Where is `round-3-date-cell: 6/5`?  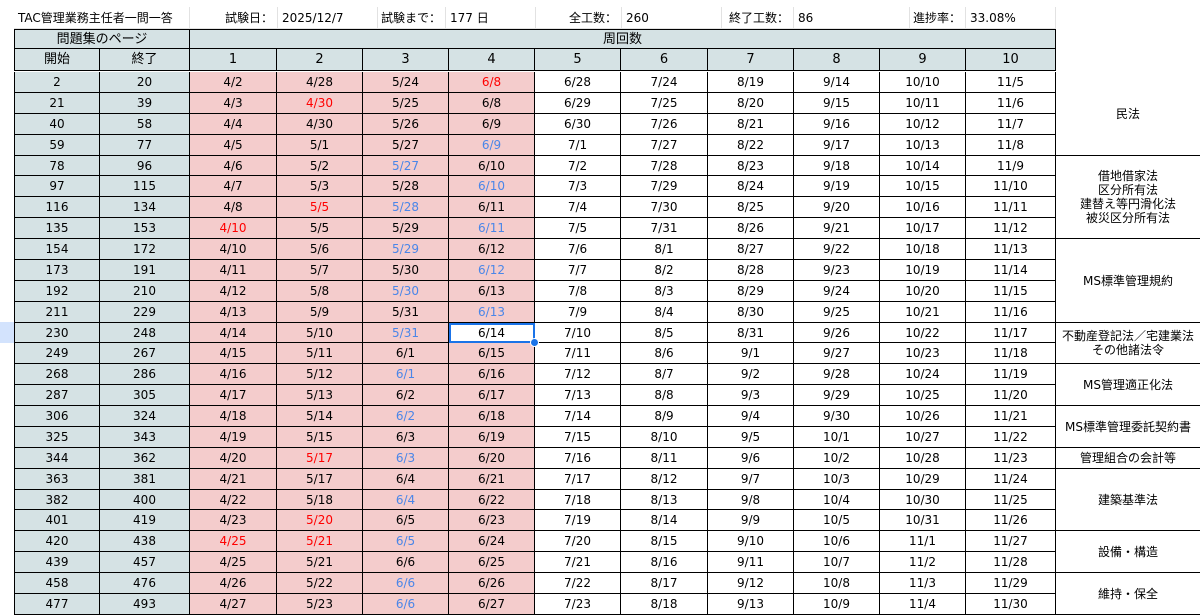 round-3-date-cell: 6/5 is located at coordinates (406, 520).